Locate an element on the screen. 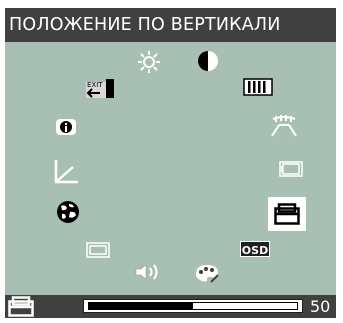 The height and width of the screenshot is (323, 343). geometry-icon is located at coordinates (66, 171).